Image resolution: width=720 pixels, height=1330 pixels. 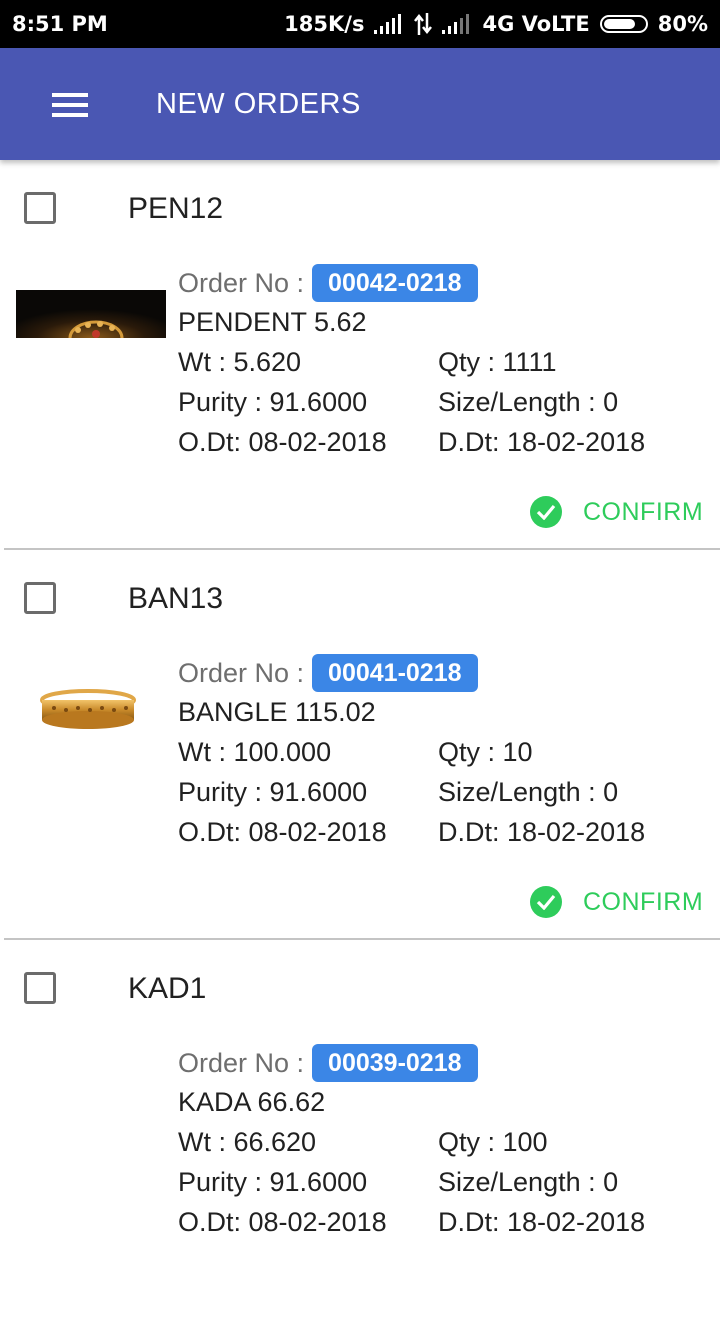 What do you see at coordinates (277, 712) in the screenshot?
I see `item-name: BANGLE 115.02` at bounding box center [277, 712].